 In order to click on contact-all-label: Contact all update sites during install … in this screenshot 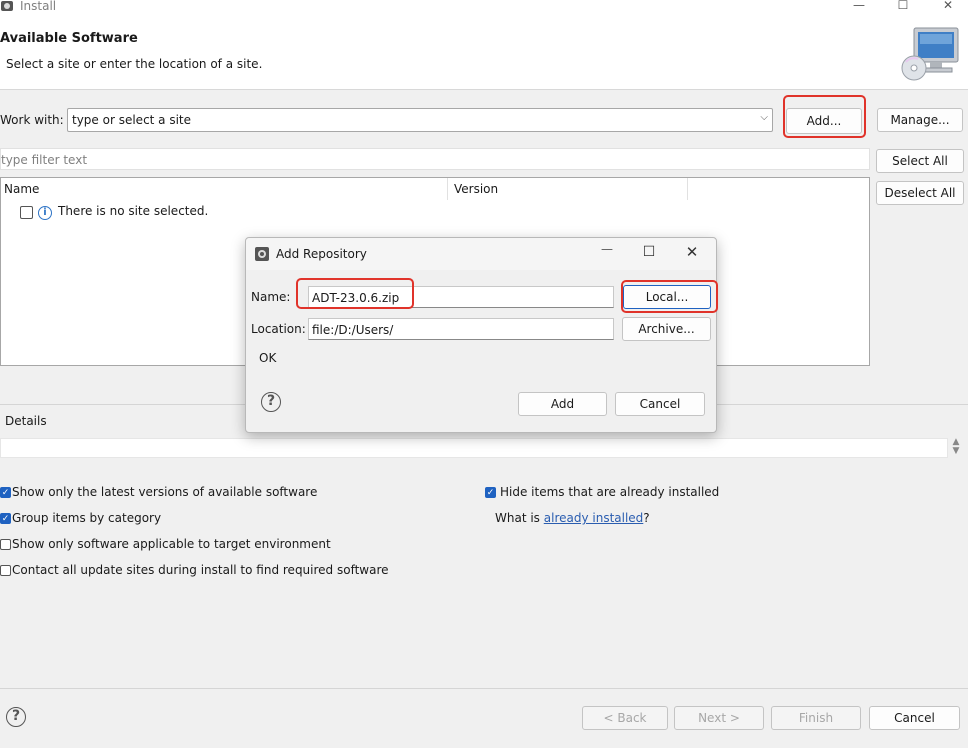, I will do `click(200, 570)`.